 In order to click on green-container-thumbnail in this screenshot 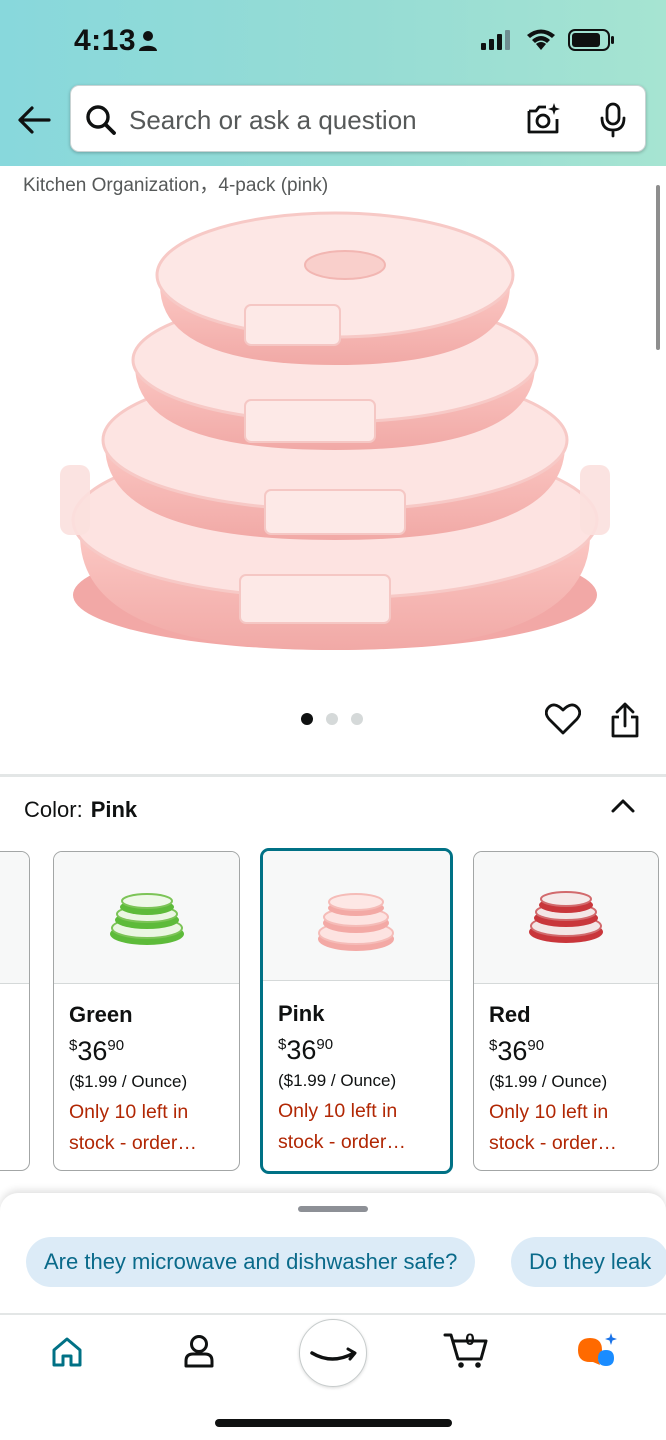, I will do `click(147, 919)`.